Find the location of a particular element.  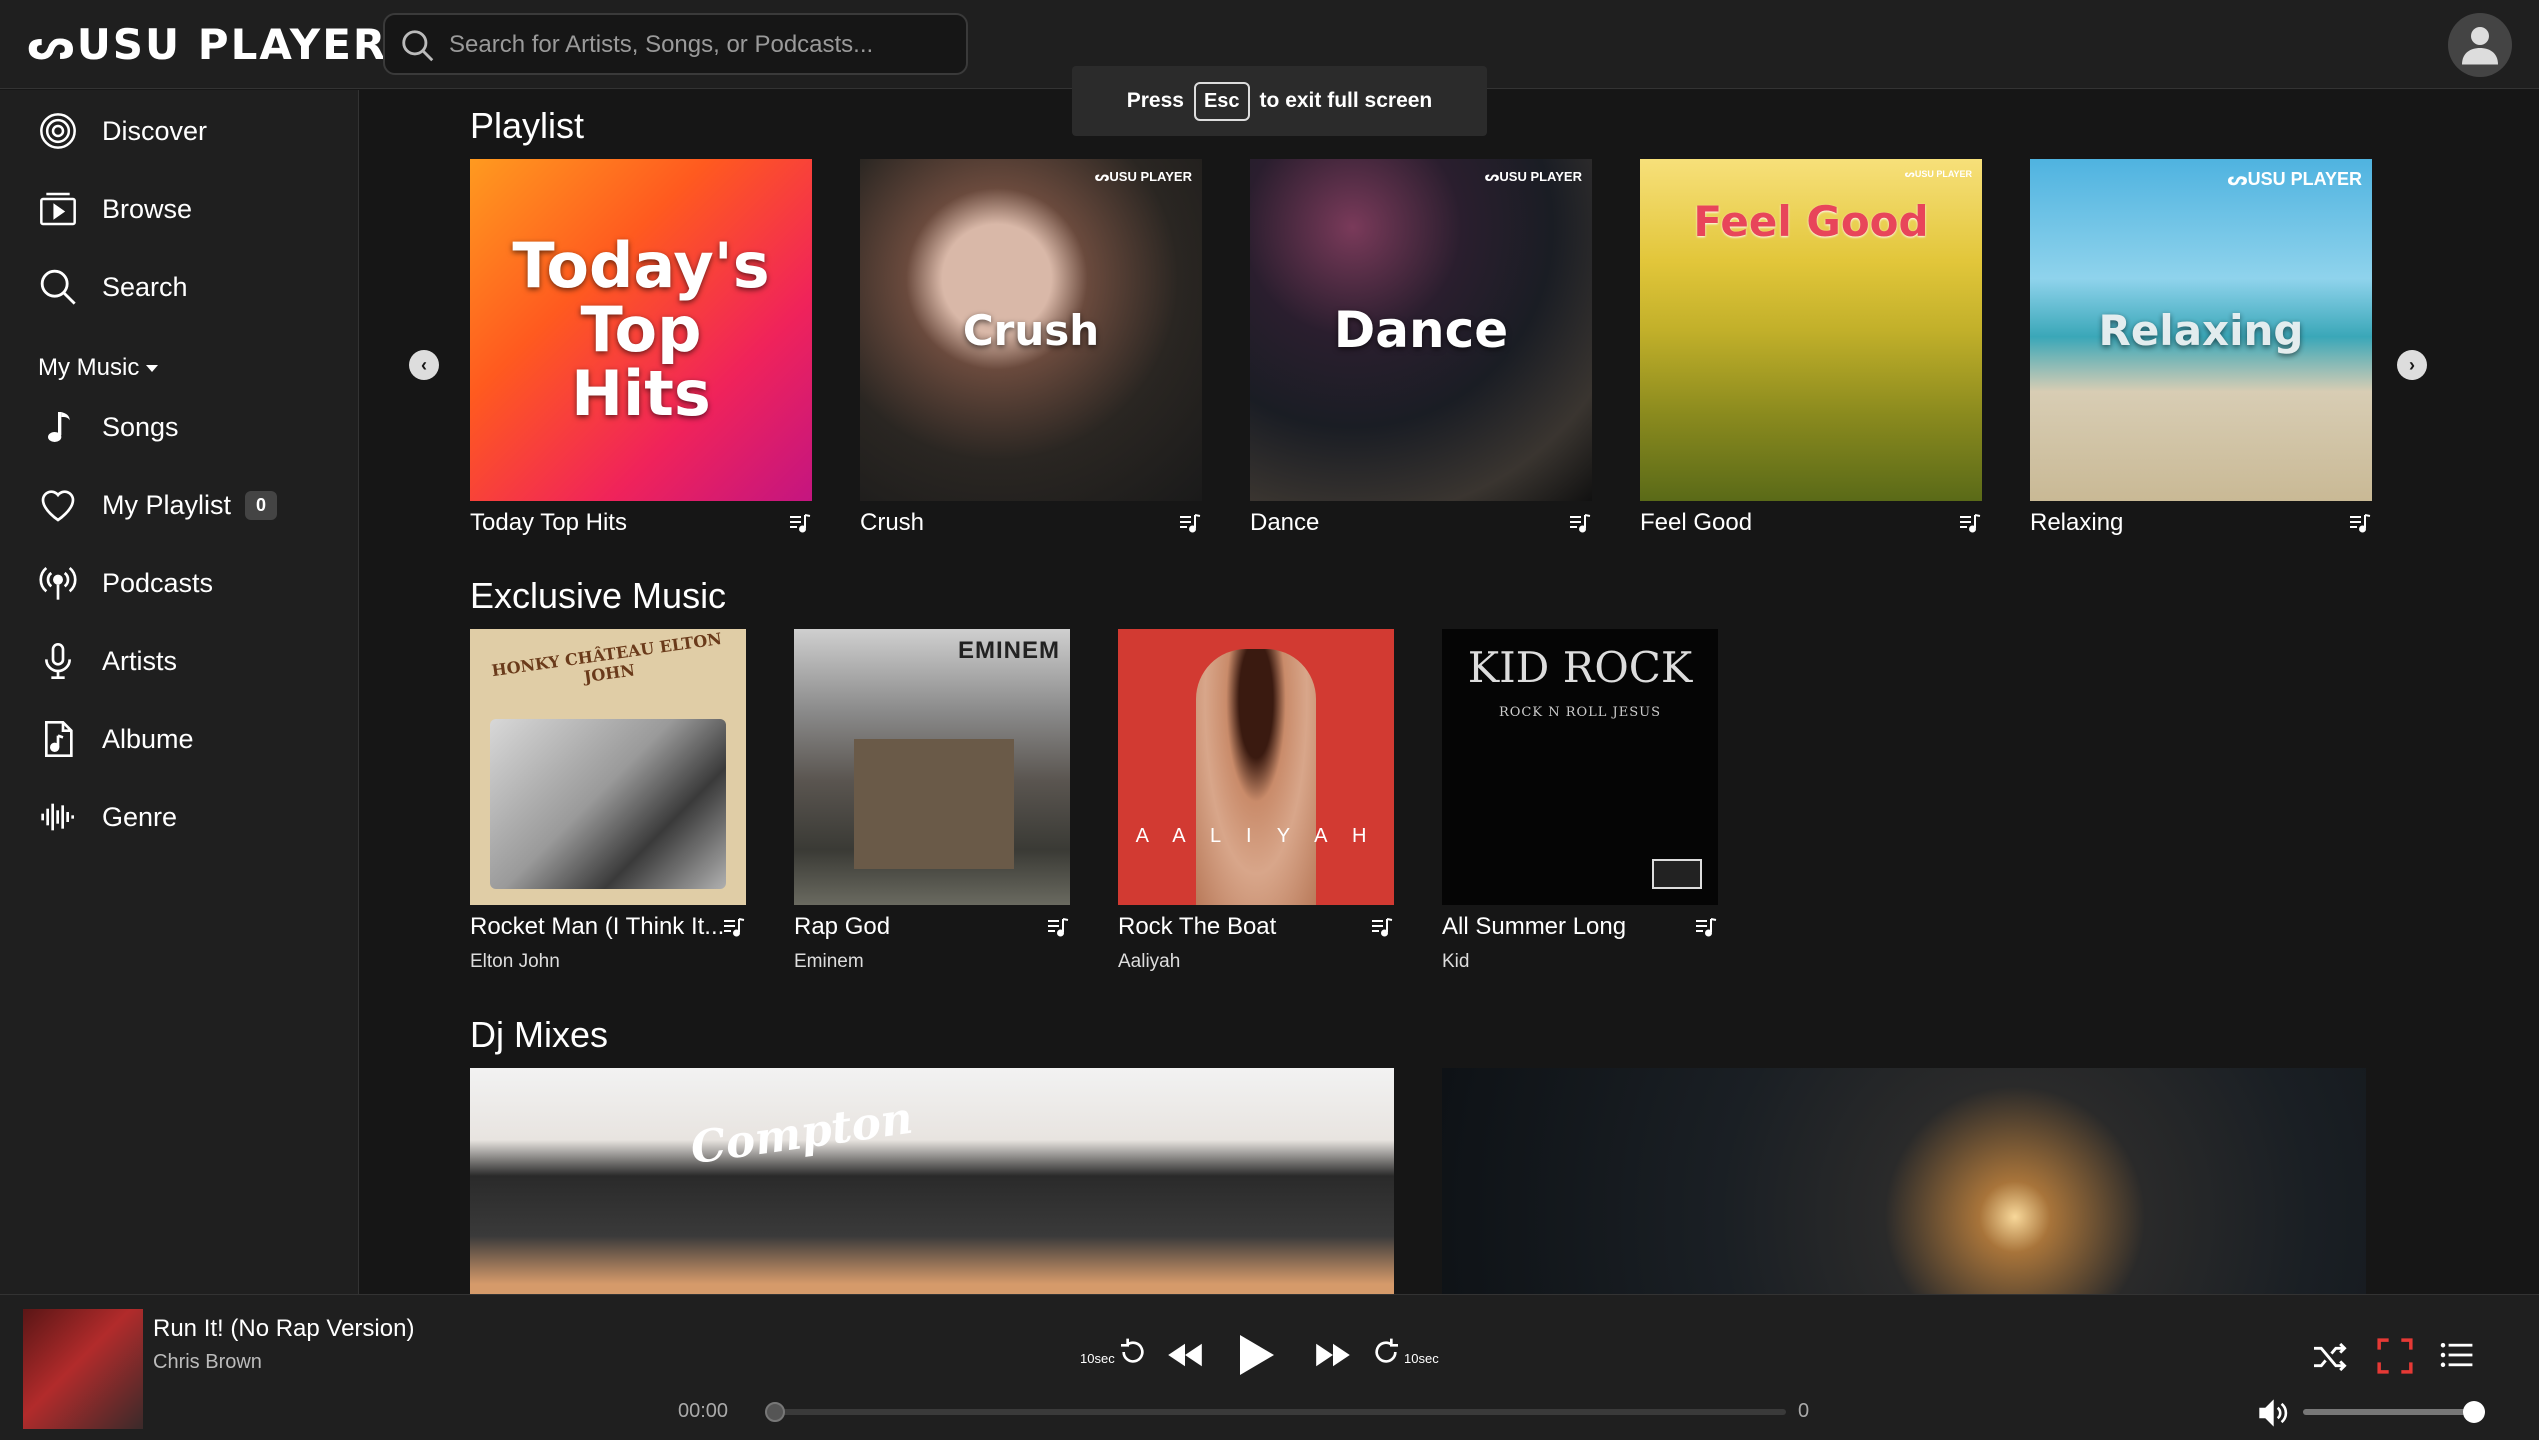

caret-down-icon is located at coordinates (152, 368).